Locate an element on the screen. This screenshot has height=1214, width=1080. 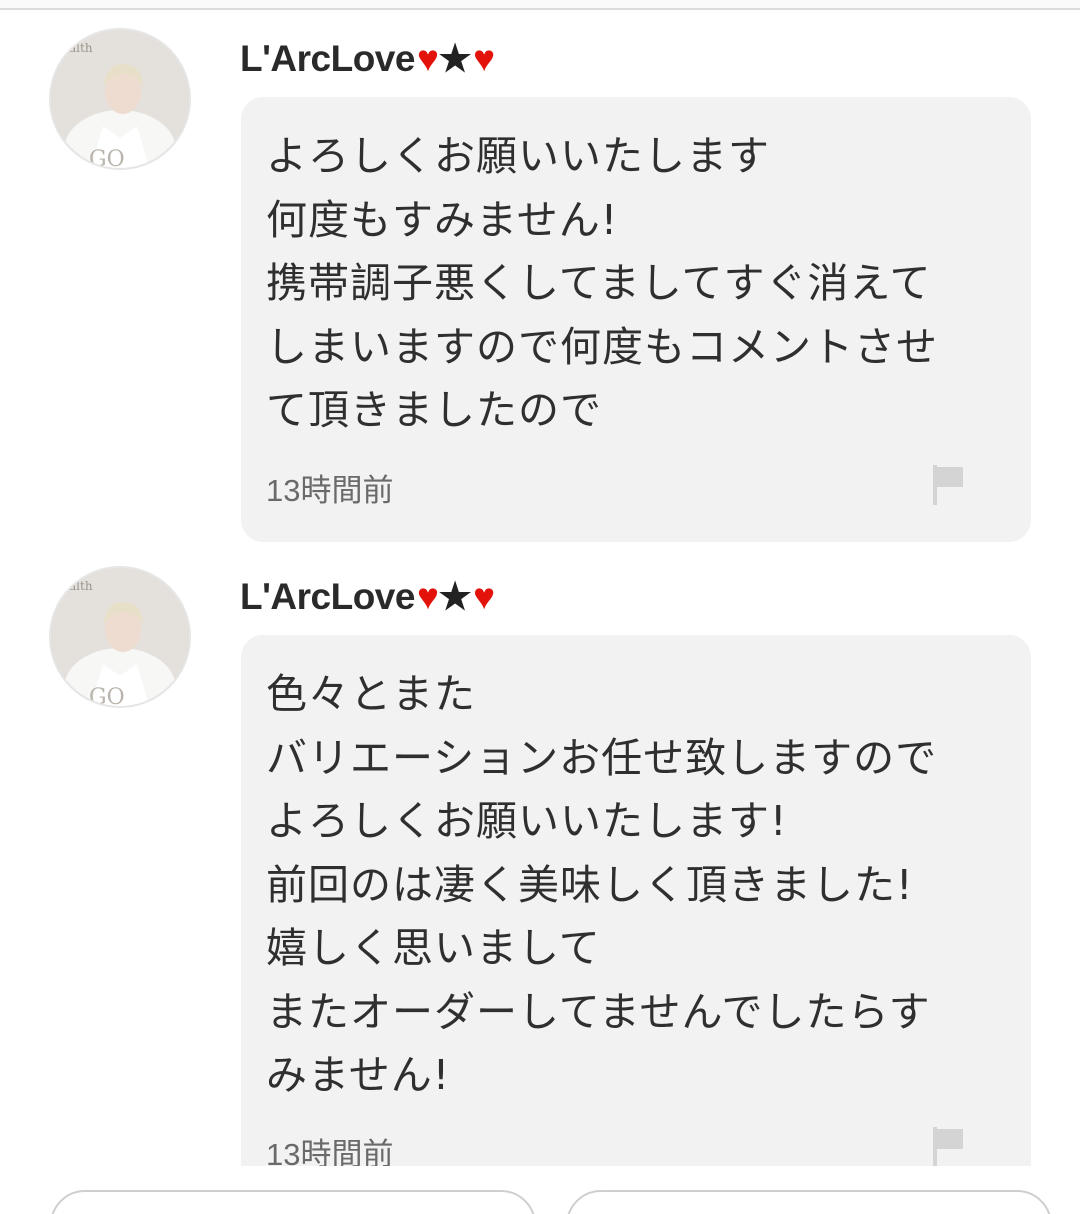
message-line: 前回のは凄く美味しく頂きました! is located at coordinates (590, 884).